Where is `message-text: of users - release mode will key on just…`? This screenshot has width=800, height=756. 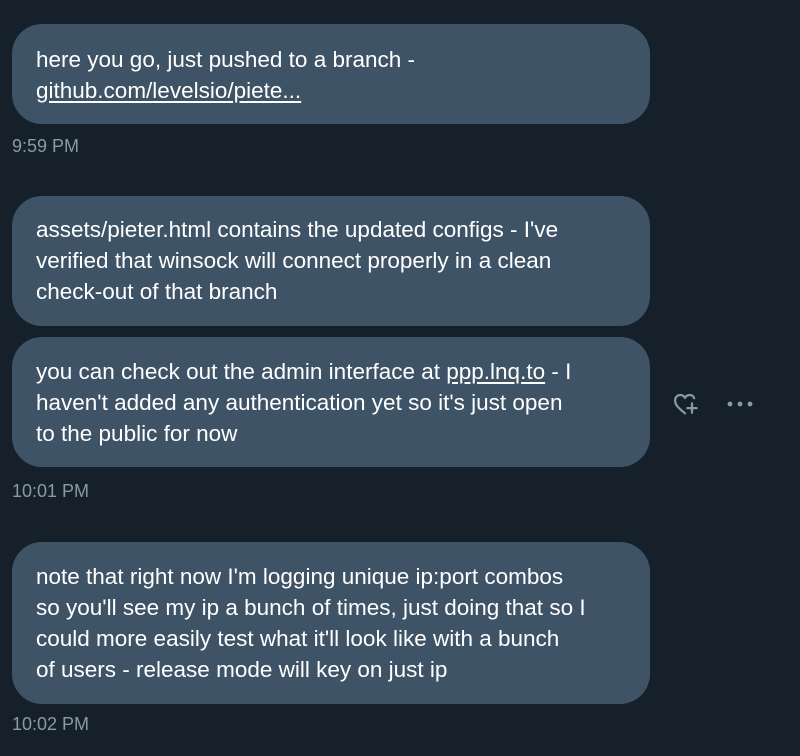 message-text: of users - release mode will key on just… is located at coordinates (242, 669).